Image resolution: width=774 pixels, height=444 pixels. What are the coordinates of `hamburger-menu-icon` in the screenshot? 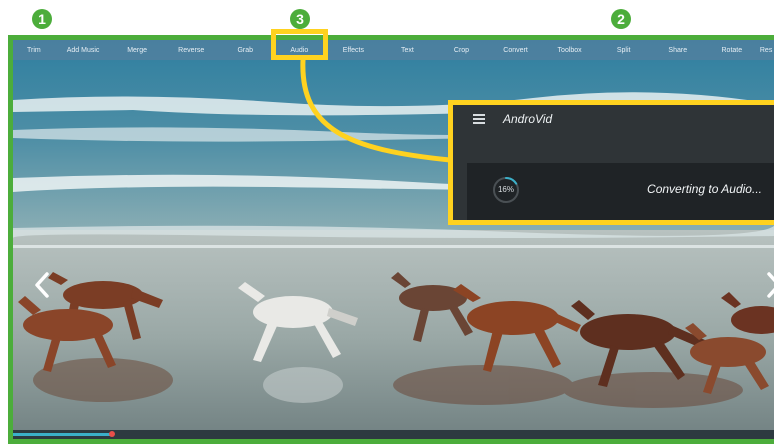 It's located at (479, 119).